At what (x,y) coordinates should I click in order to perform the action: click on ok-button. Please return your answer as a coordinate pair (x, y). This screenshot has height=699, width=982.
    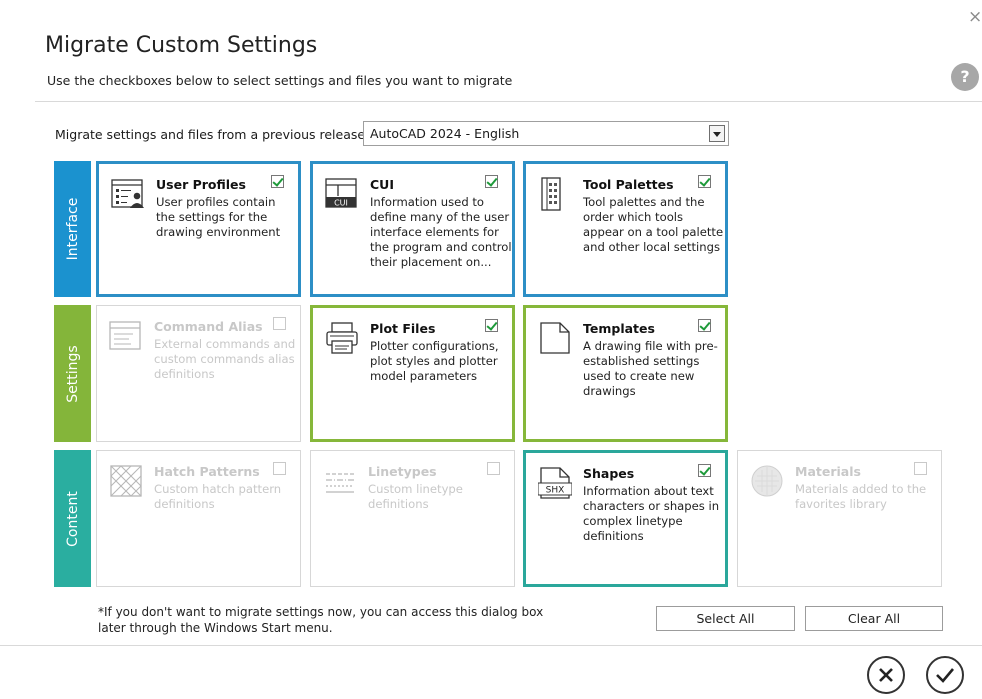
    Looking at the image, I should click on (945, 675).